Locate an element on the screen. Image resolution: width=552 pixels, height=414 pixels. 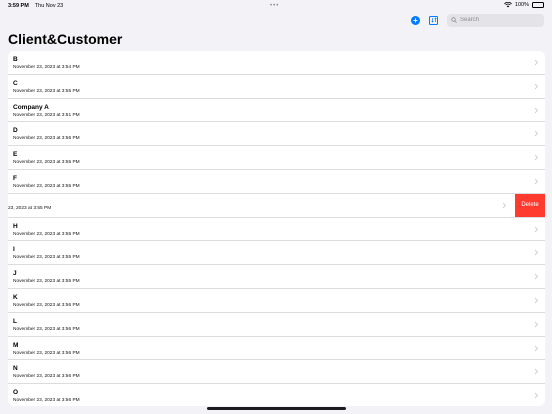
row-name: O is located at coordinates (16, 393).